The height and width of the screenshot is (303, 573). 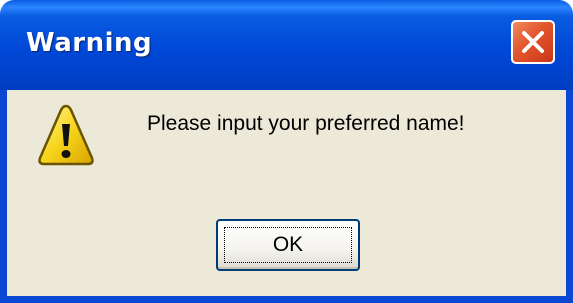 I want to click on close-x-icon, so click(x=533, y=42).